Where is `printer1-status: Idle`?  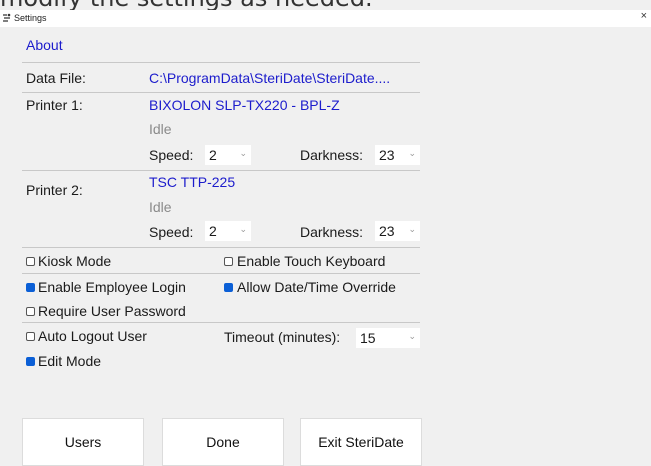 printer1-status: Idle is located at coordinates (160, 129).